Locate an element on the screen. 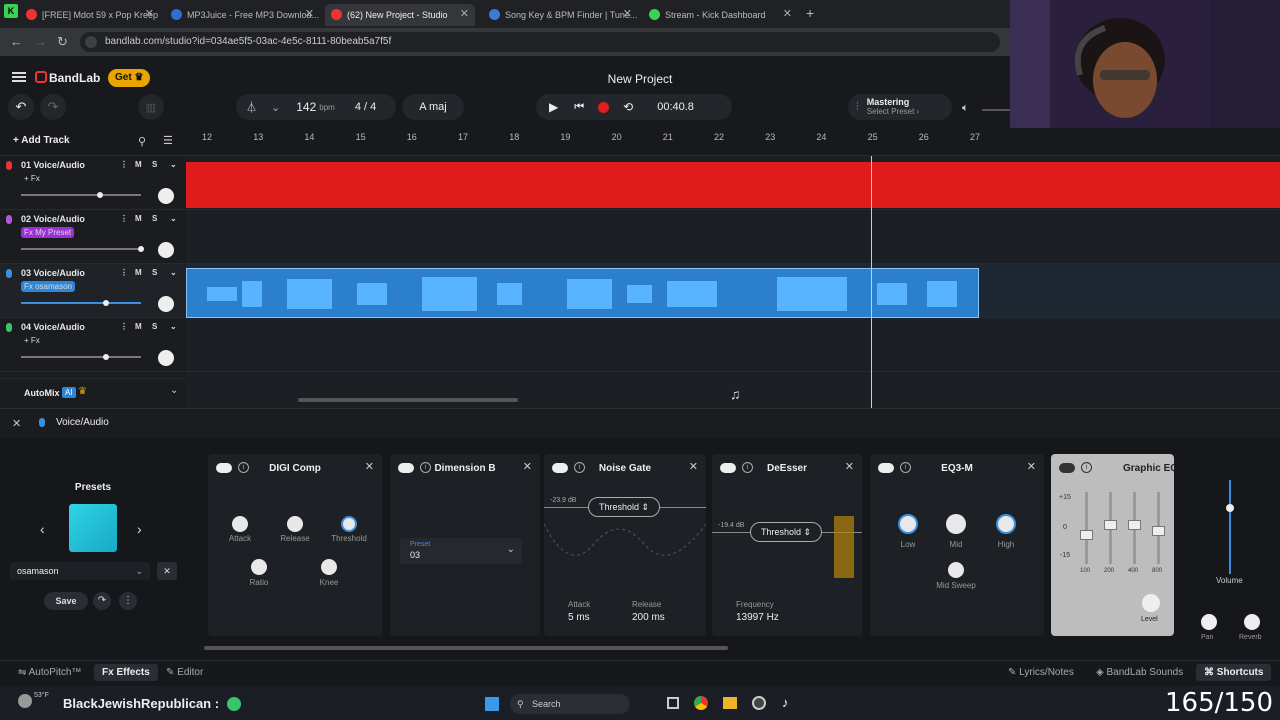 Image resolution: width=1280 pixels, height=720 pixels. track-name: 03 Voice/Audio is located at coordinates (53, 273).